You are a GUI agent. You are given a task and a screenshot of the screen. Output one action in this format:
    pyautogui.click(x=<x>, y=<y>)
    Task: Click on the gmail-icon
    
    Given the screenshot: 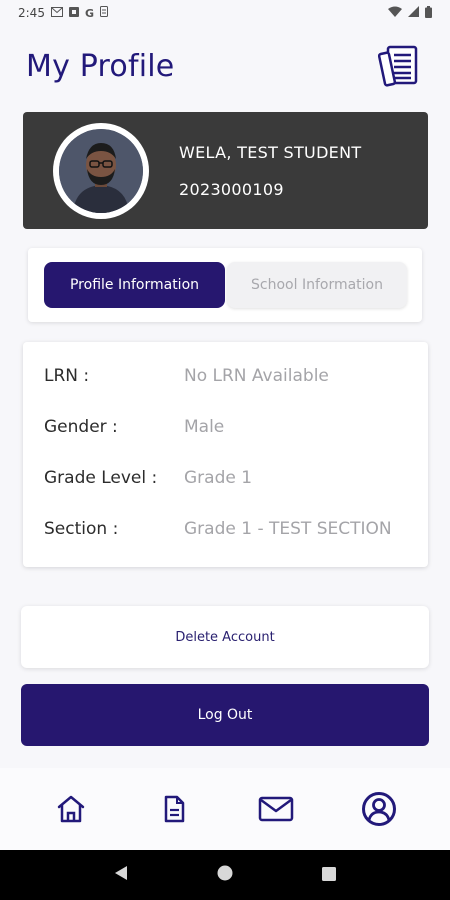 What is the action you would take?
    pyautogui.click(x=56, y=13)
    